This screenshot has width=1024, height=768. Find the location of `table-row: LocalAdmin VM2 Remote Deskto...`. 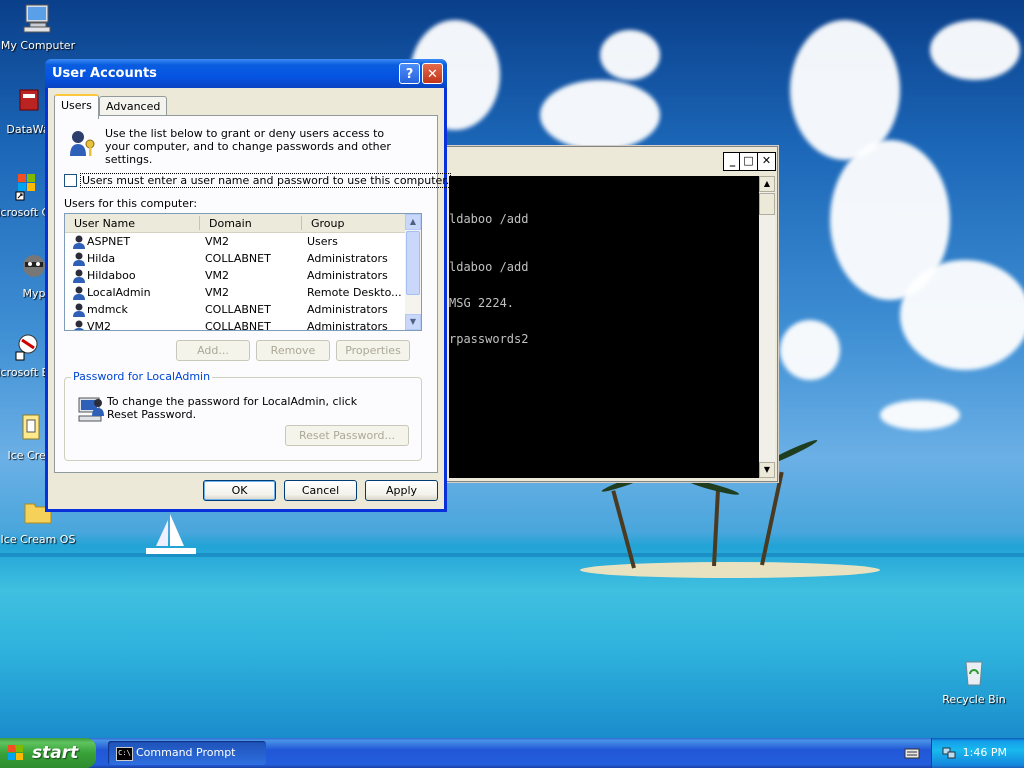

table-row: LocalAdmin VM2 Remote Deskto... is located at coordinates (235, 292).